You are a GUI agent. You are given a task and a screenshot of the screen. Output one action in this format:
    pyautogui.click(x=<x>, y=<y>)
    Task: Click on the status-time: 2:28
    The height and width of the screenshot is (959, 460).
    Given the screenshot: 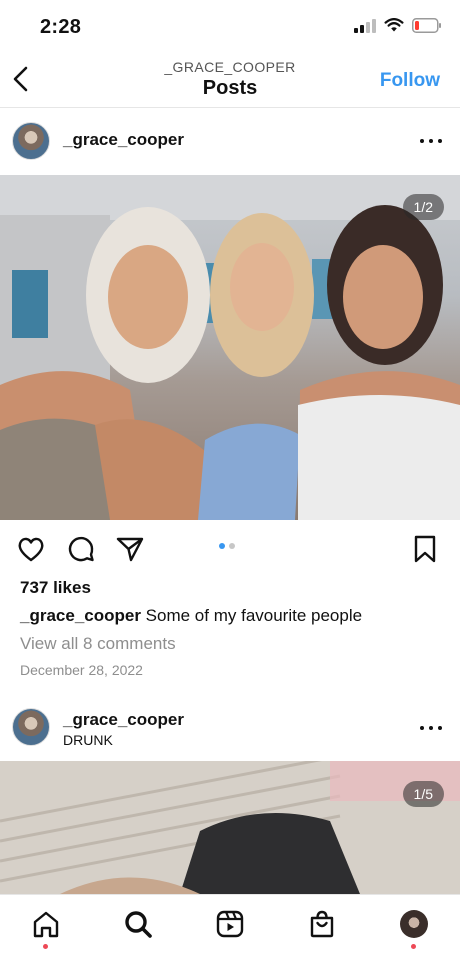 What is the action you would take?
    pyautogui.click(x=61, y=27)
    